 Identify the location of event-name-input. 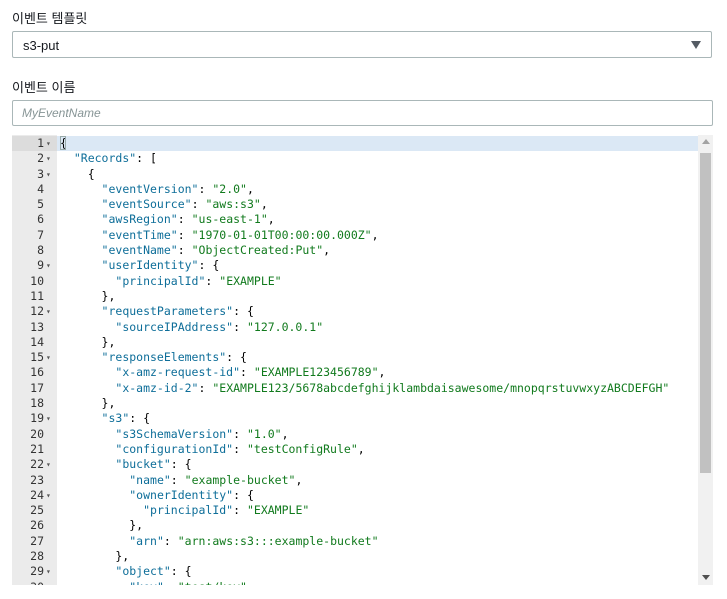
(362, 113).